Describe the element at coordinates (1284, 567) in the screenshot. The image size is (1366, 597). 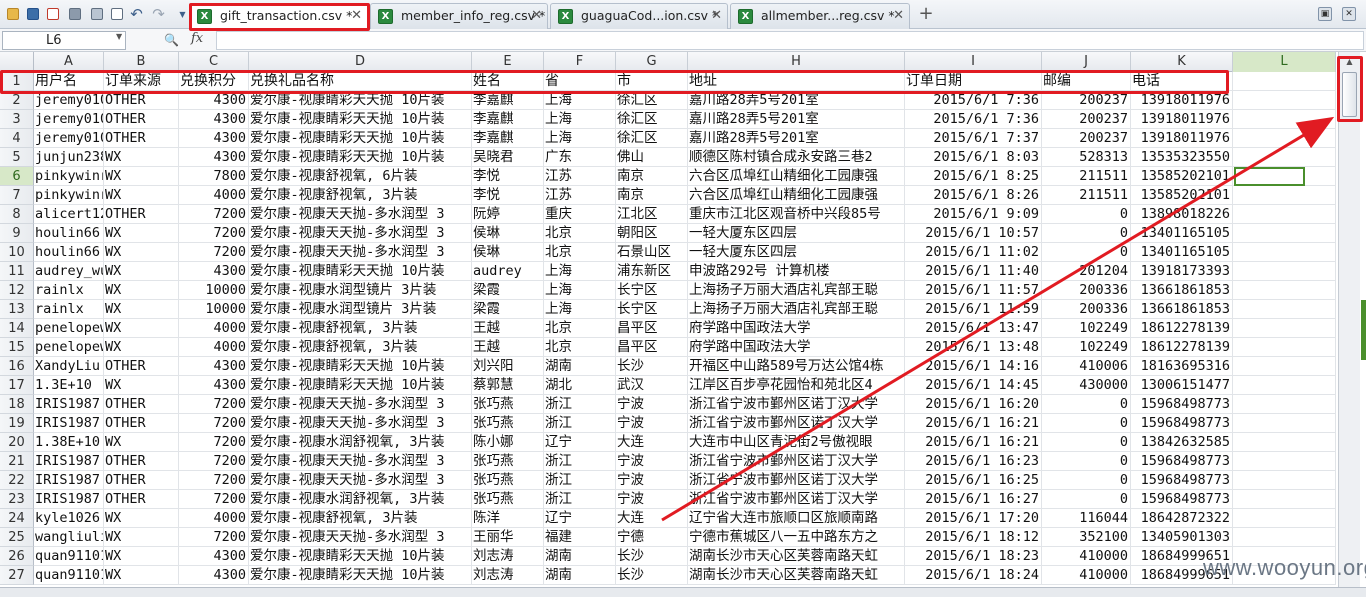
I see `watermark: www.wooyun.org` at that location.